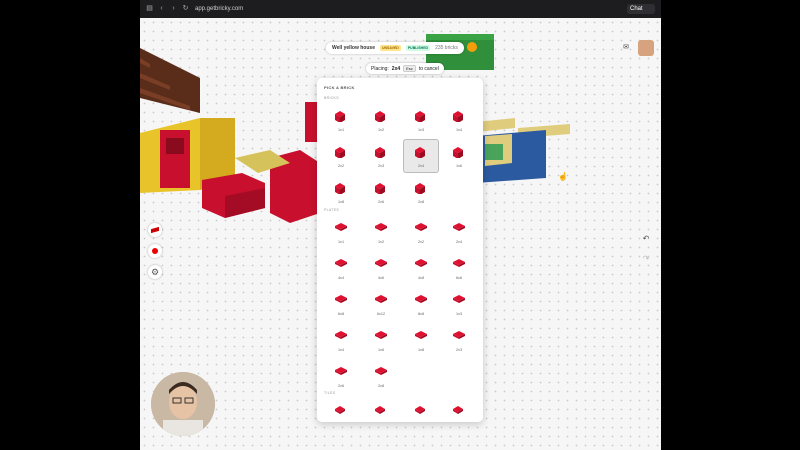 This screenshot has height=450, width=800. What do you see at coordinates (390, 48) in the screenshot?
I see `unsaved-badge: UNSAVED` at bounding box center [390, 48].